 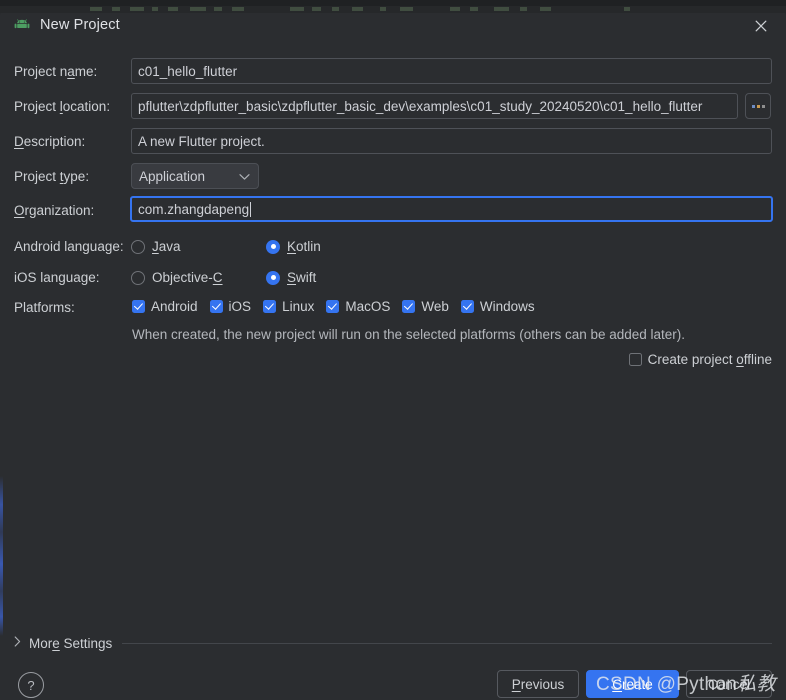 What do you see at coordinates (244, 176) in the screenshot?
I see `chevron-down-icon` at bounding box center [244, 176].